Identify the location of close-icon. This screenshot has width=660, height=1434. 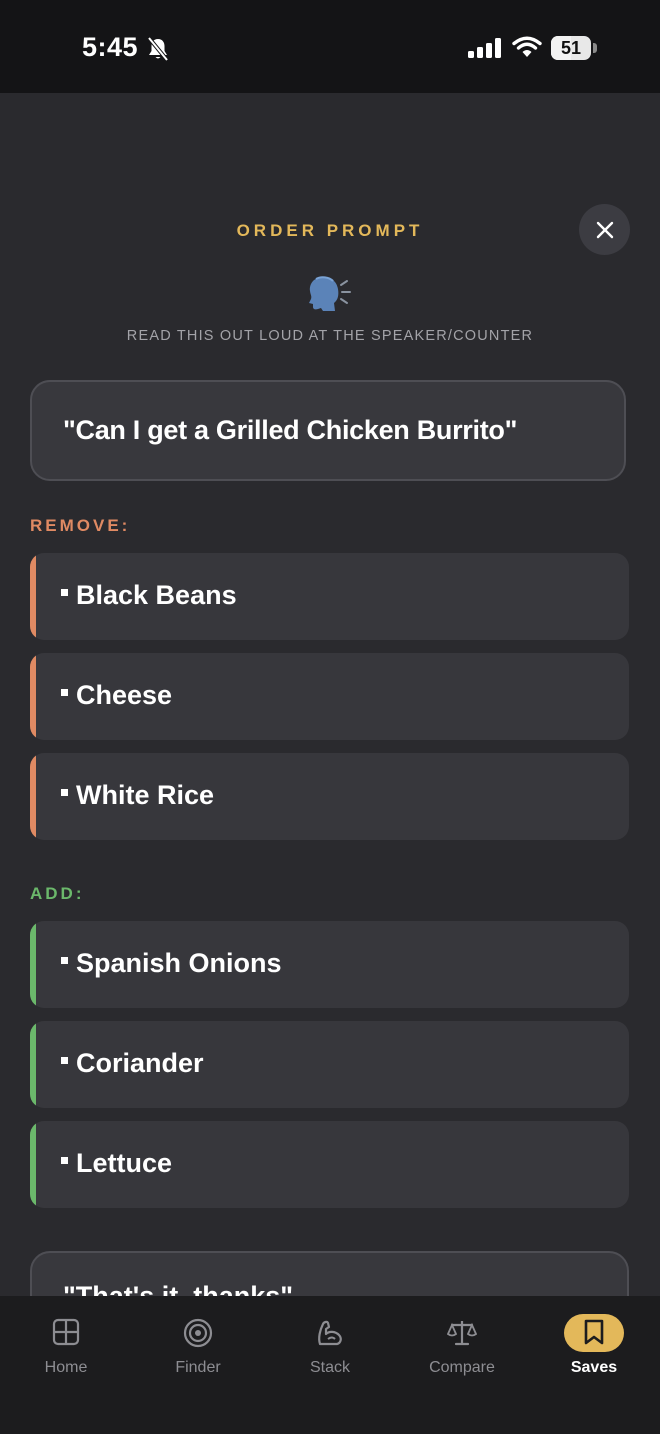
(604, 229).